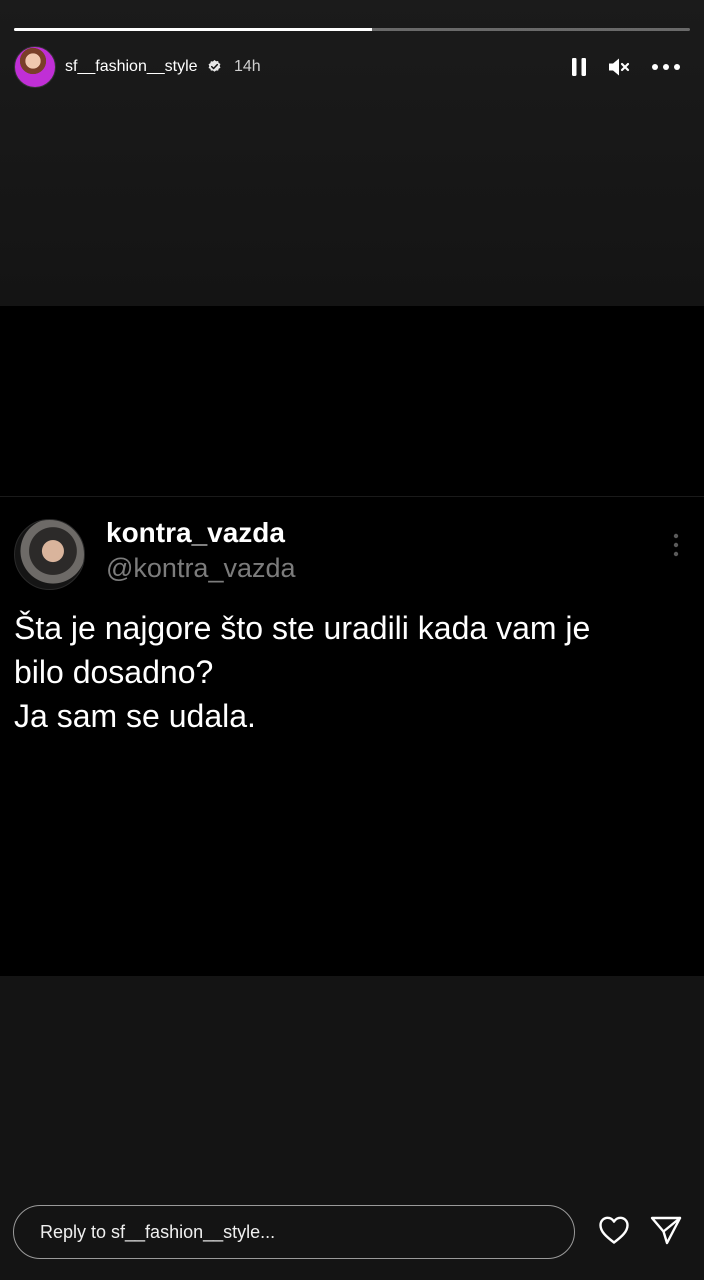 The height and width of the screenshot is (1280, 704). Describe the element at coordinates (352, 67) in the screenshot. I see `story-header: sf__fashion__style 14h` at that location.